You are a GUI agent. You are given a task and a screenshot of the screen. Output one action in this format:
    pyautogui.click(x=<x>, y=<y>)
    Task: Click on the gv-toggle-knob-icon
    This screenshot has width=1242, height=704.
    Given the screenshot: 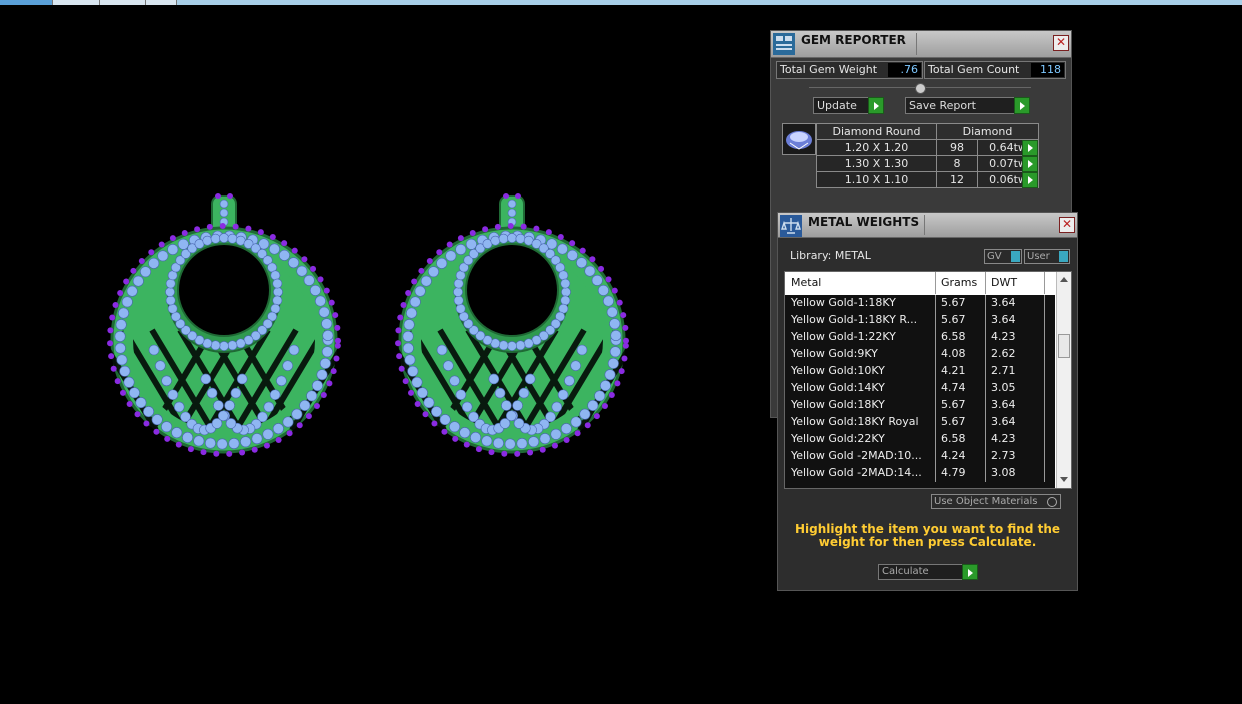 What is the action you would take?
    pyautogui.click(x=1015, y=256)
    